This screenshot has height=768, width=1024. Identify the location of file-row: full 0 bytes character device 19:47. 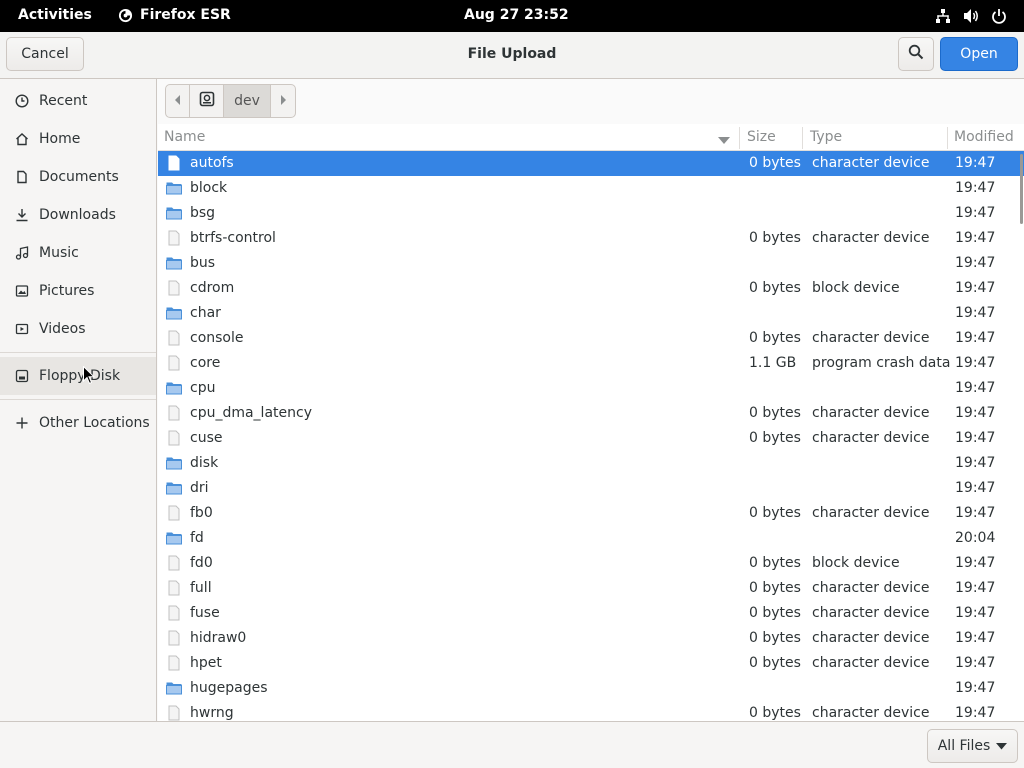
(591, 588).